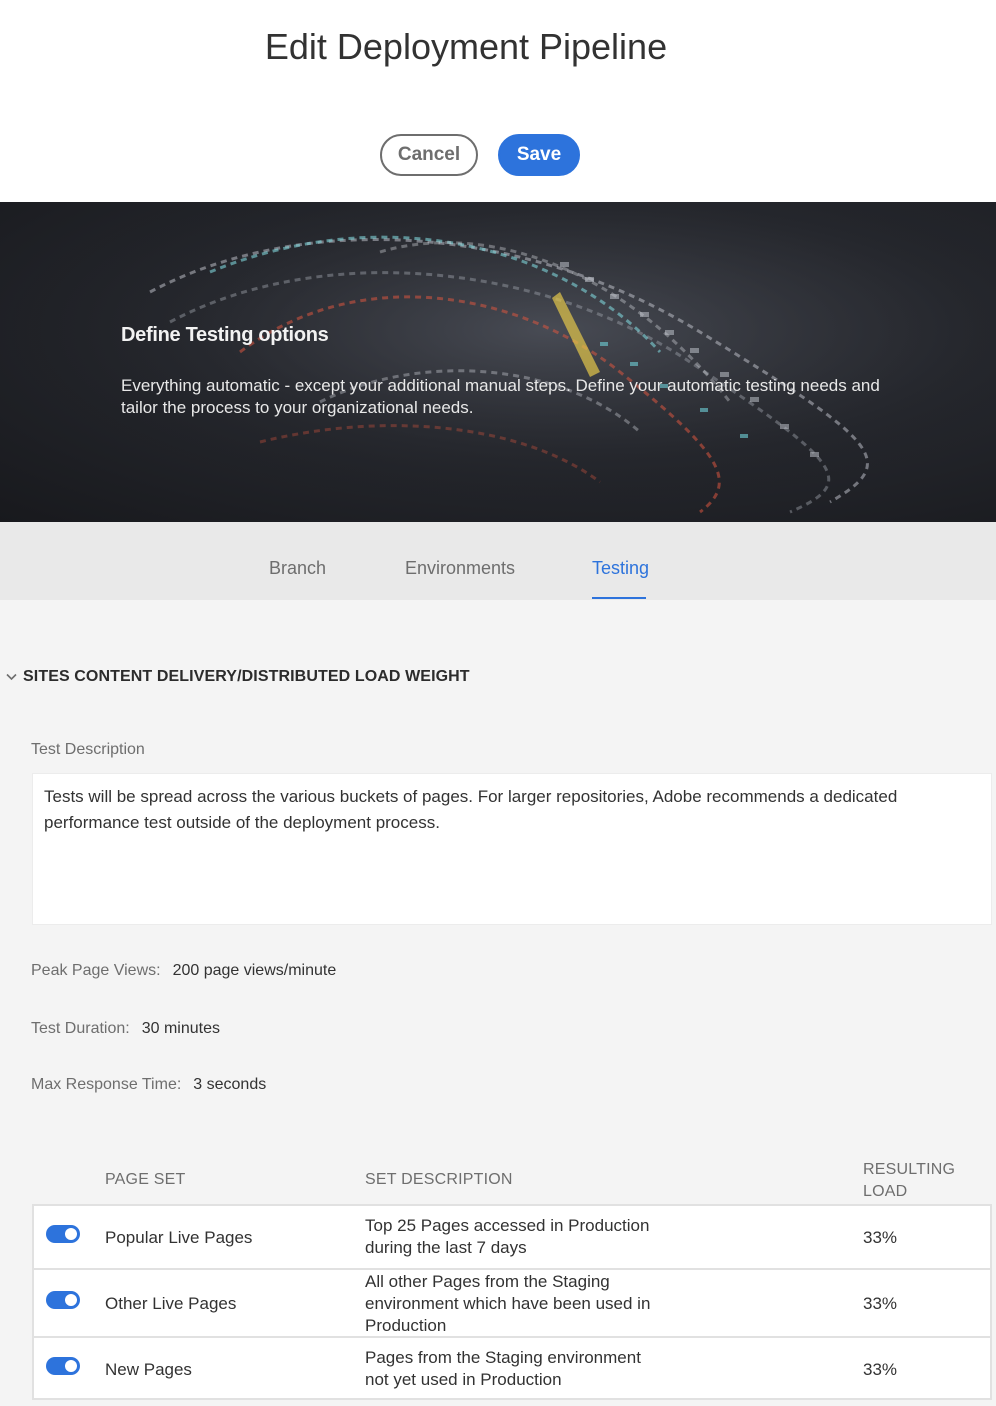 The width and height of the screenshot is (996, 1406). What do you see at coordinates (225, 335) in the screenshot?
I see `hero-heading: Define Testing options` at bounding box center [225, 335].